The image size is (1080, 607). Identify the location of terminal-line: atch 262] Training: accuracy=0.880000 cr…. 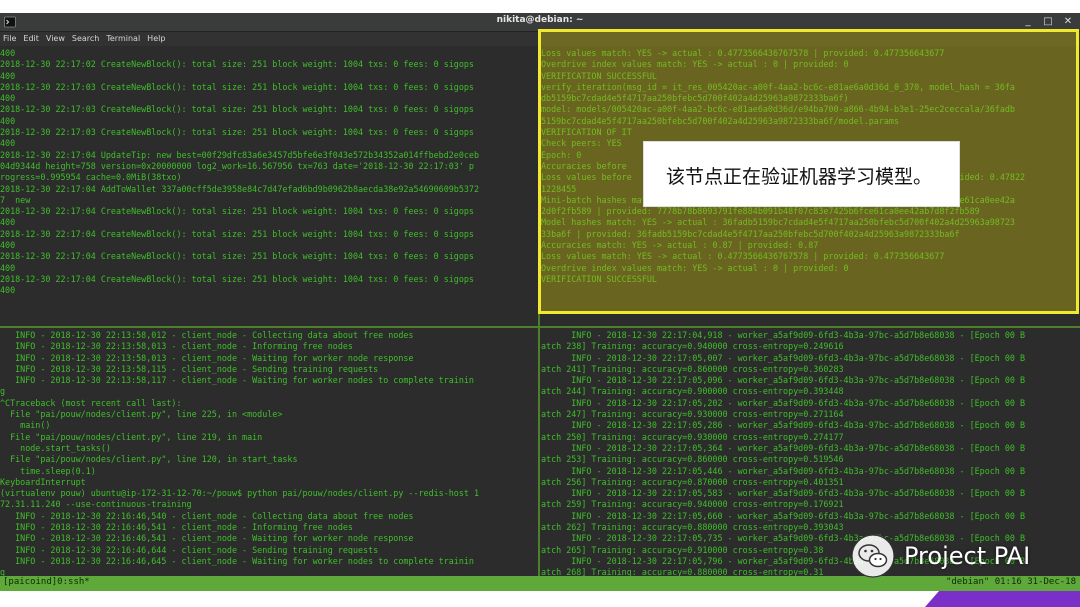
(692, 527).